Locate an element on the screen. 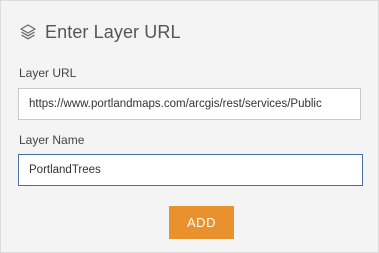  panel-header: Enter Layer URL is located at coordinates (100, 32).